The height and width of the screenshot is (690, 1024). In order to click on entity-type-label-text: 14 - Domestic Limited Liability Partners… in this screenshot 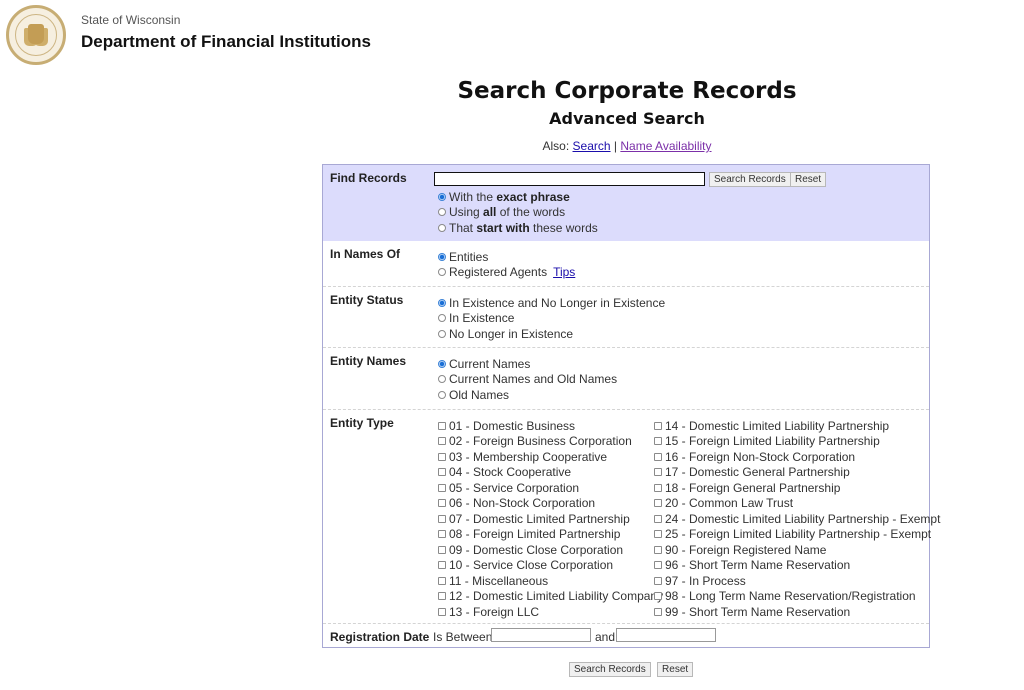, I will do `click(777, 425)`.